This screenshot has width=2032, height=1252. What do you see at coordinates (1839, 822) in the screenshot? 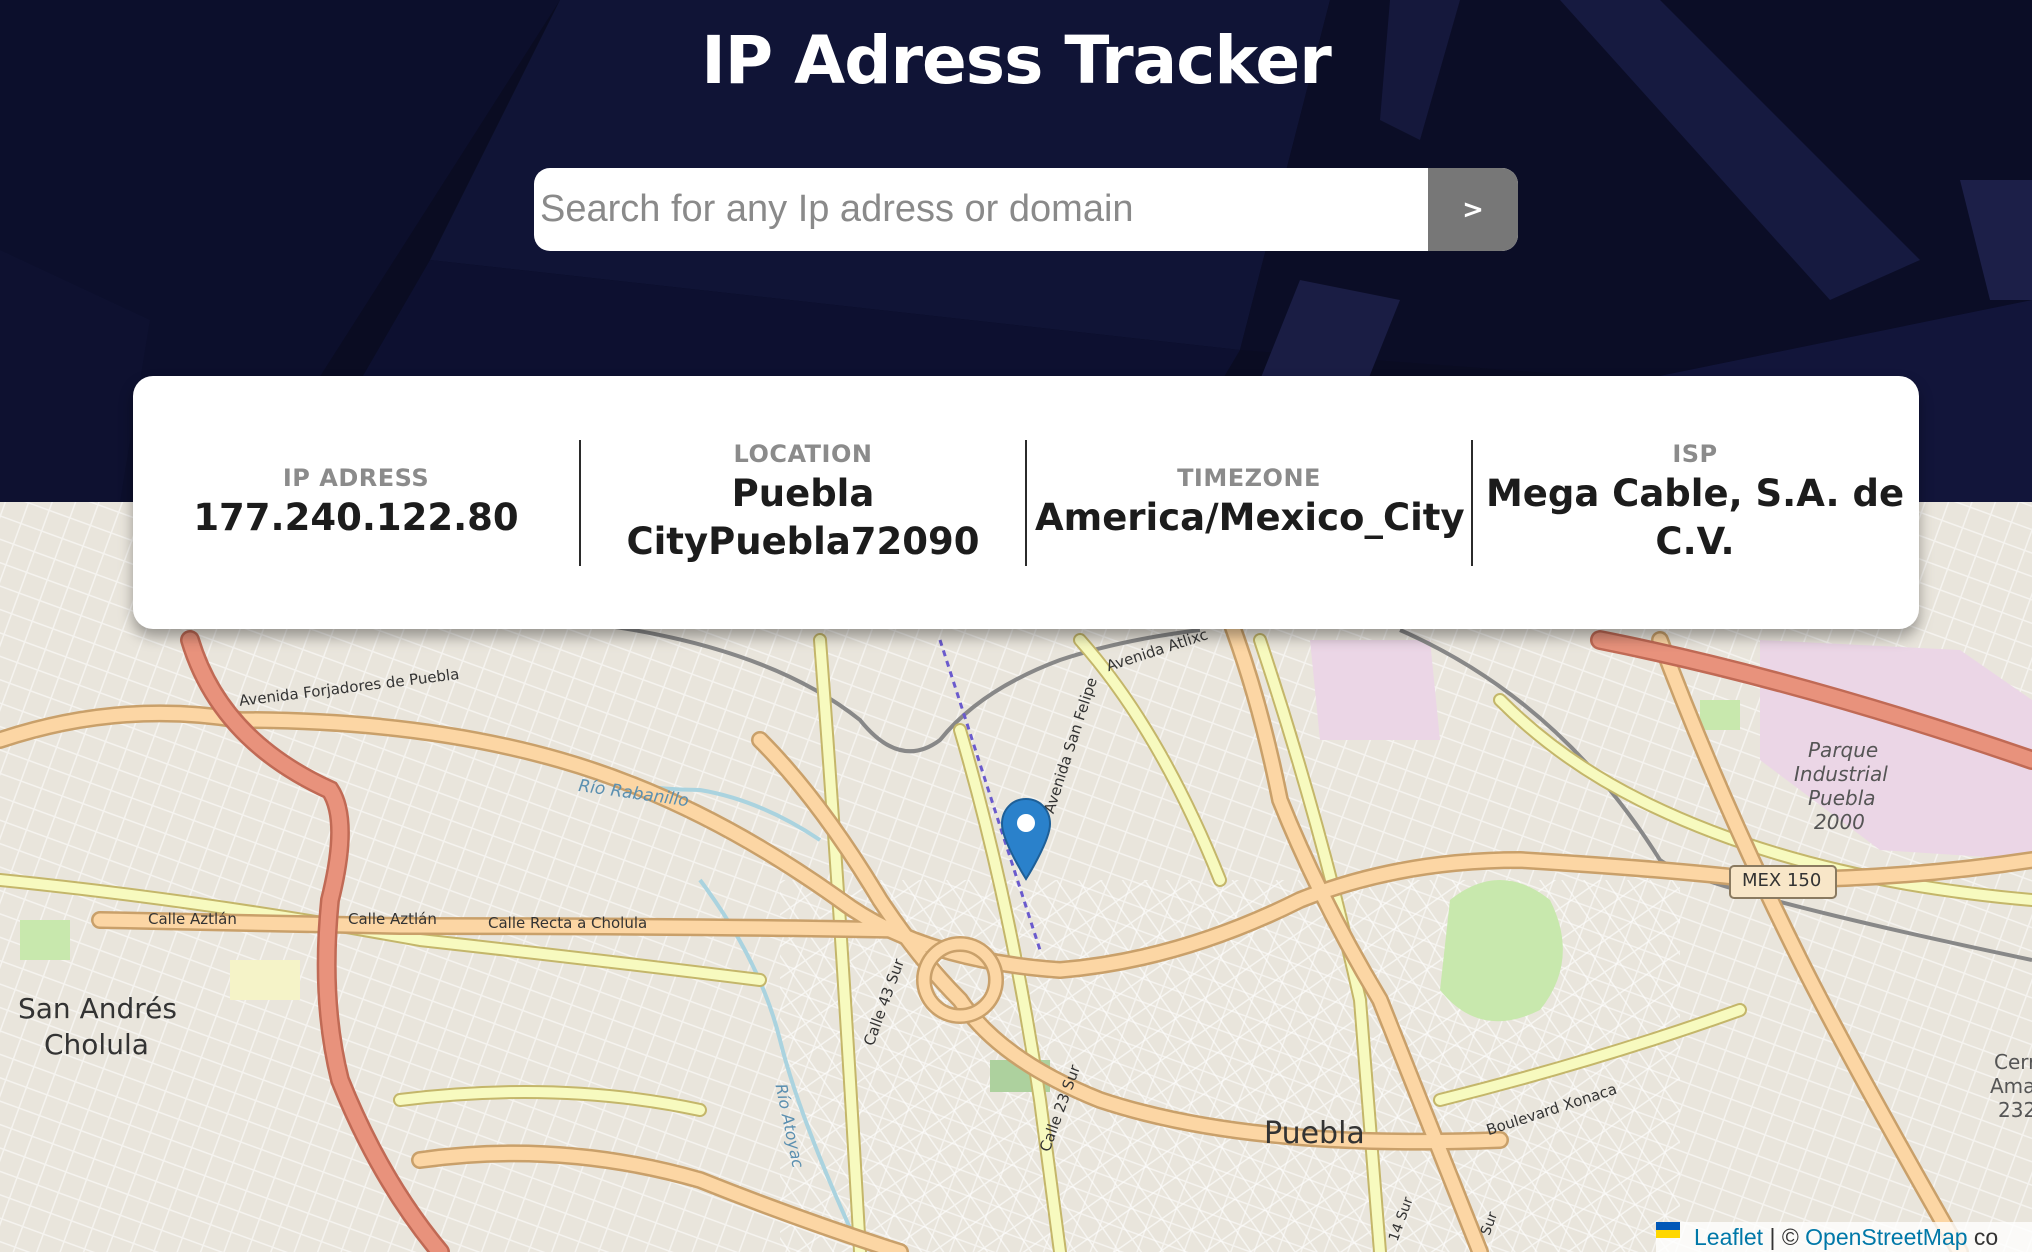
I see `map-place-label: 2000` at bounding box center [1839, 822].